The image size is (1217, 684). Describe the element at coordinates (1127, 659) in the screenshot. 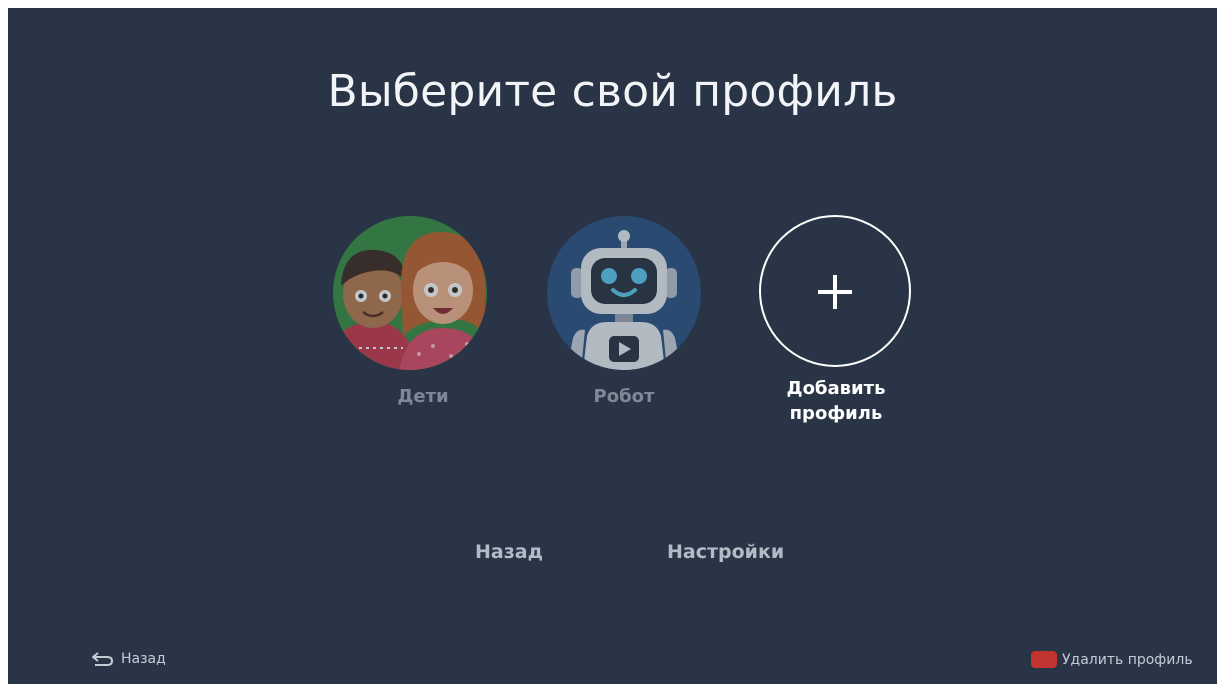

I see `delete-profile-hint-label: Удалить профиль` at that location.